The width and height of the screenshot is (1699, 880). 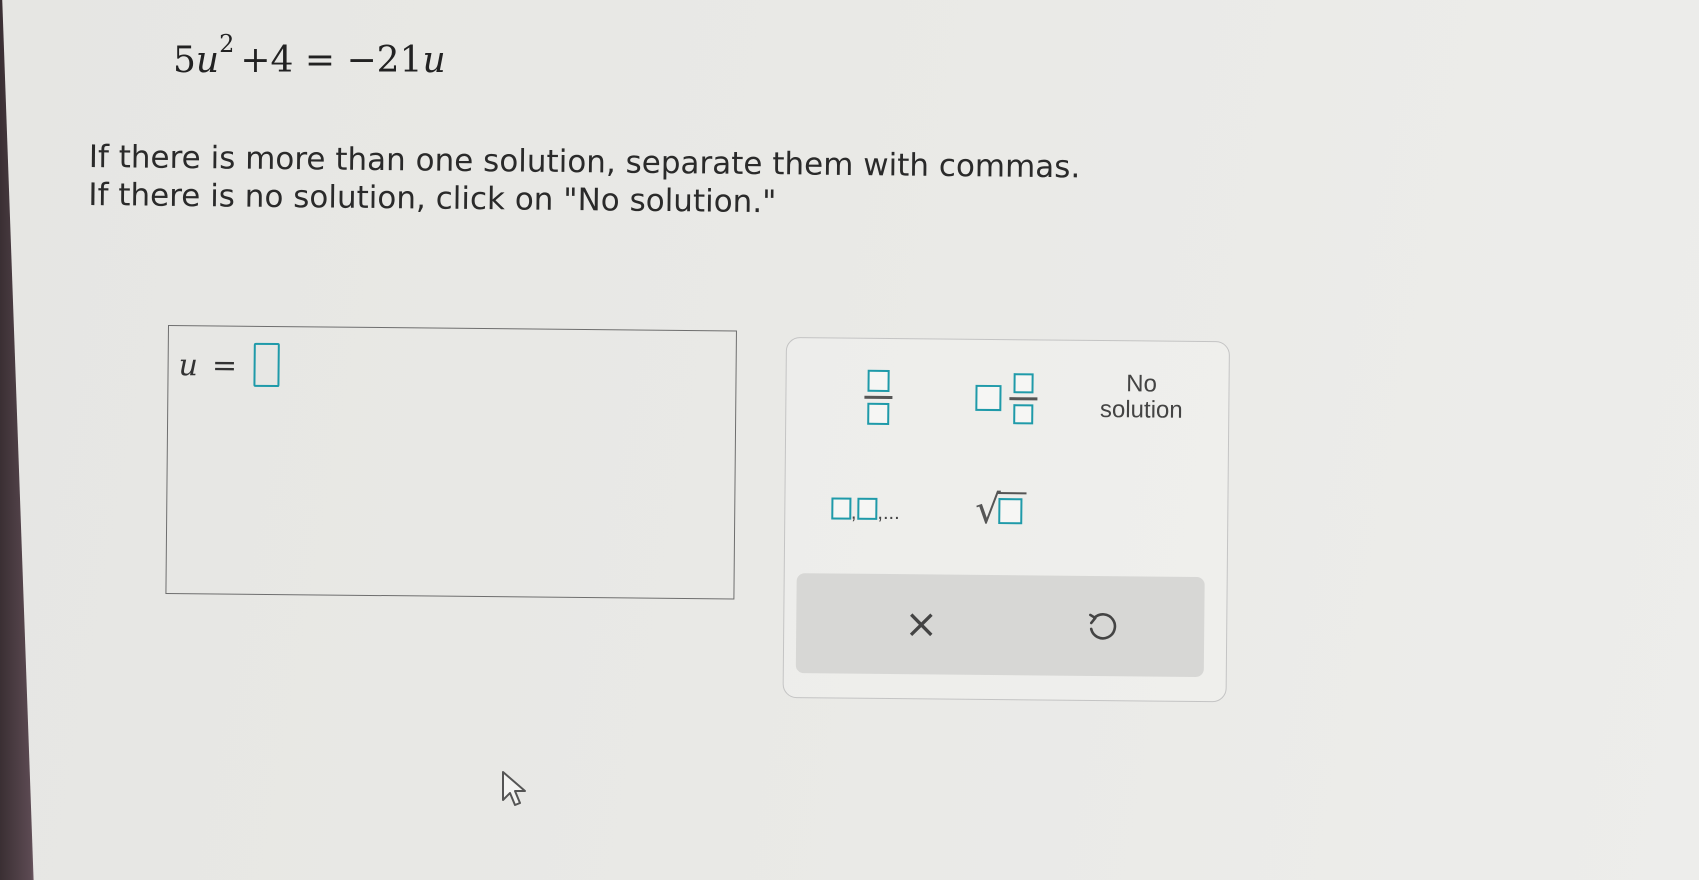 I want to click on no-solution-label-1: No, so click(x=1142, y=384).